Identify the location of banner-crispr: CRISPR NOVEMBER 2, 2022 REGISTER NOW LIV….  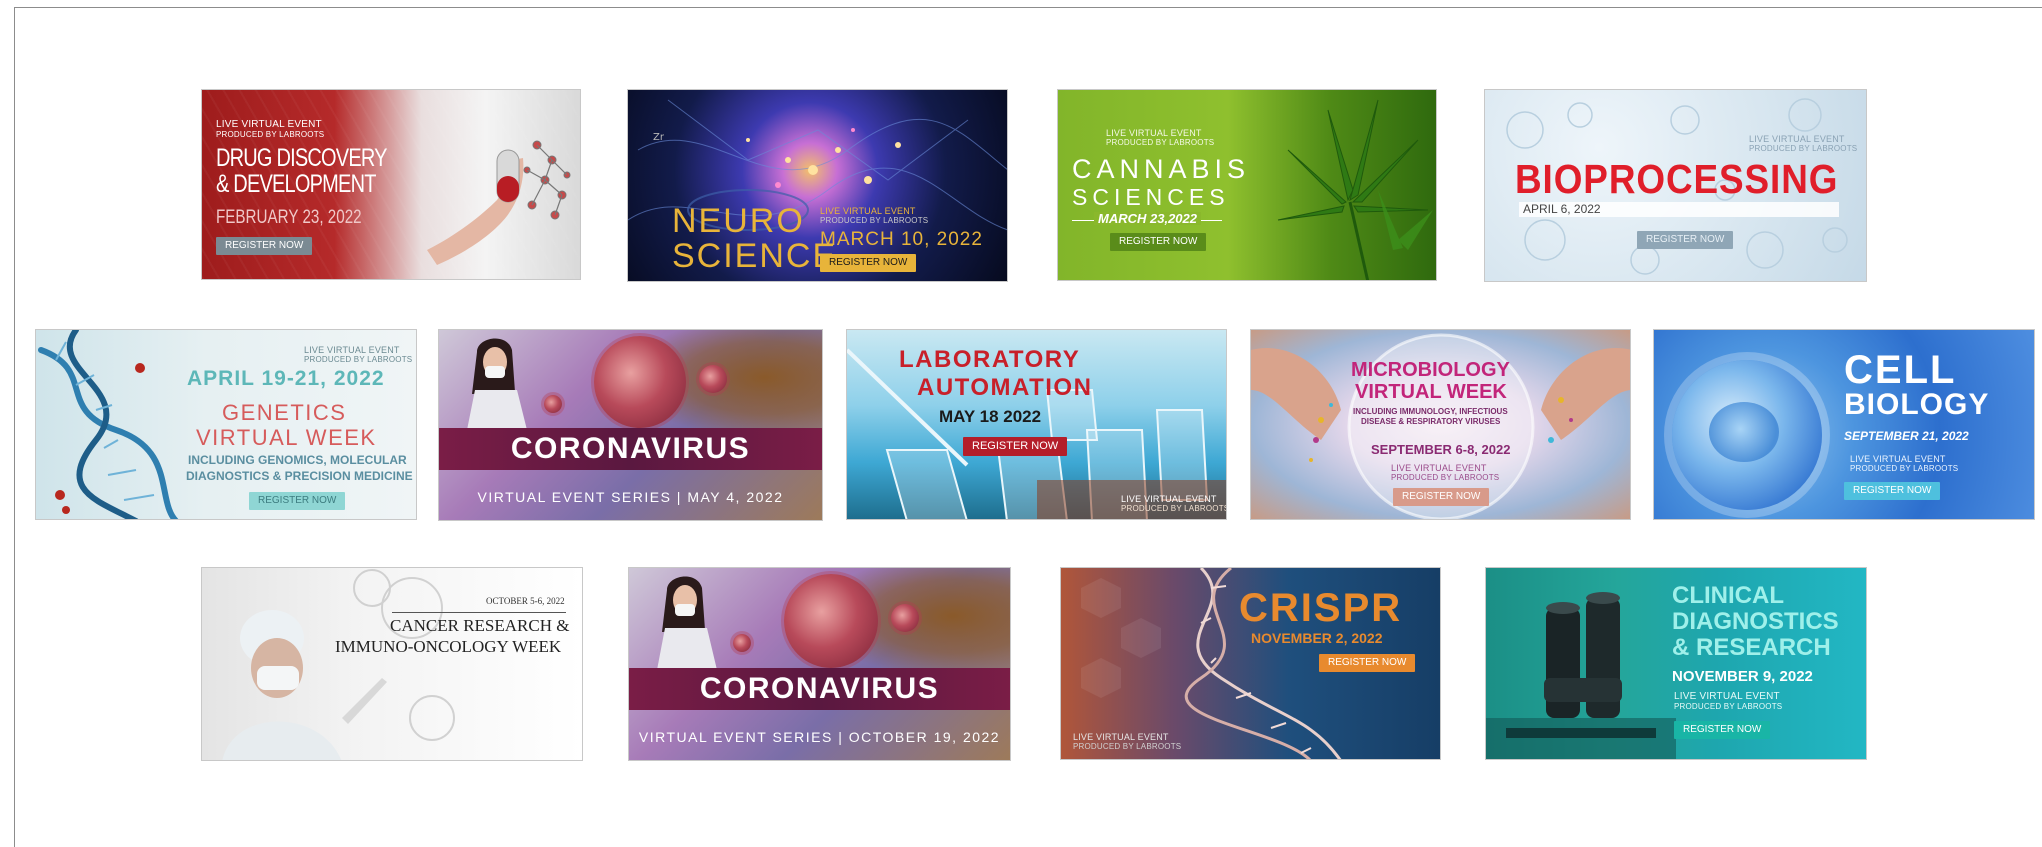
(1250, 663).